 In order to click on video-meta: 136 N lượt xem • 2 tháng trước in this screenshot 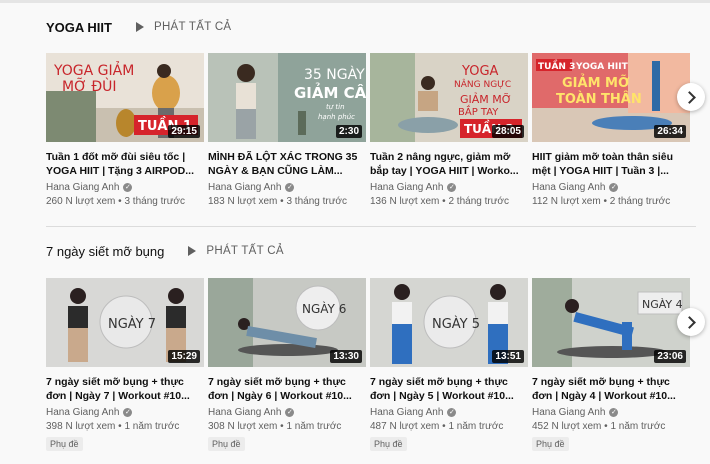, I will do `click(449, 201)`.